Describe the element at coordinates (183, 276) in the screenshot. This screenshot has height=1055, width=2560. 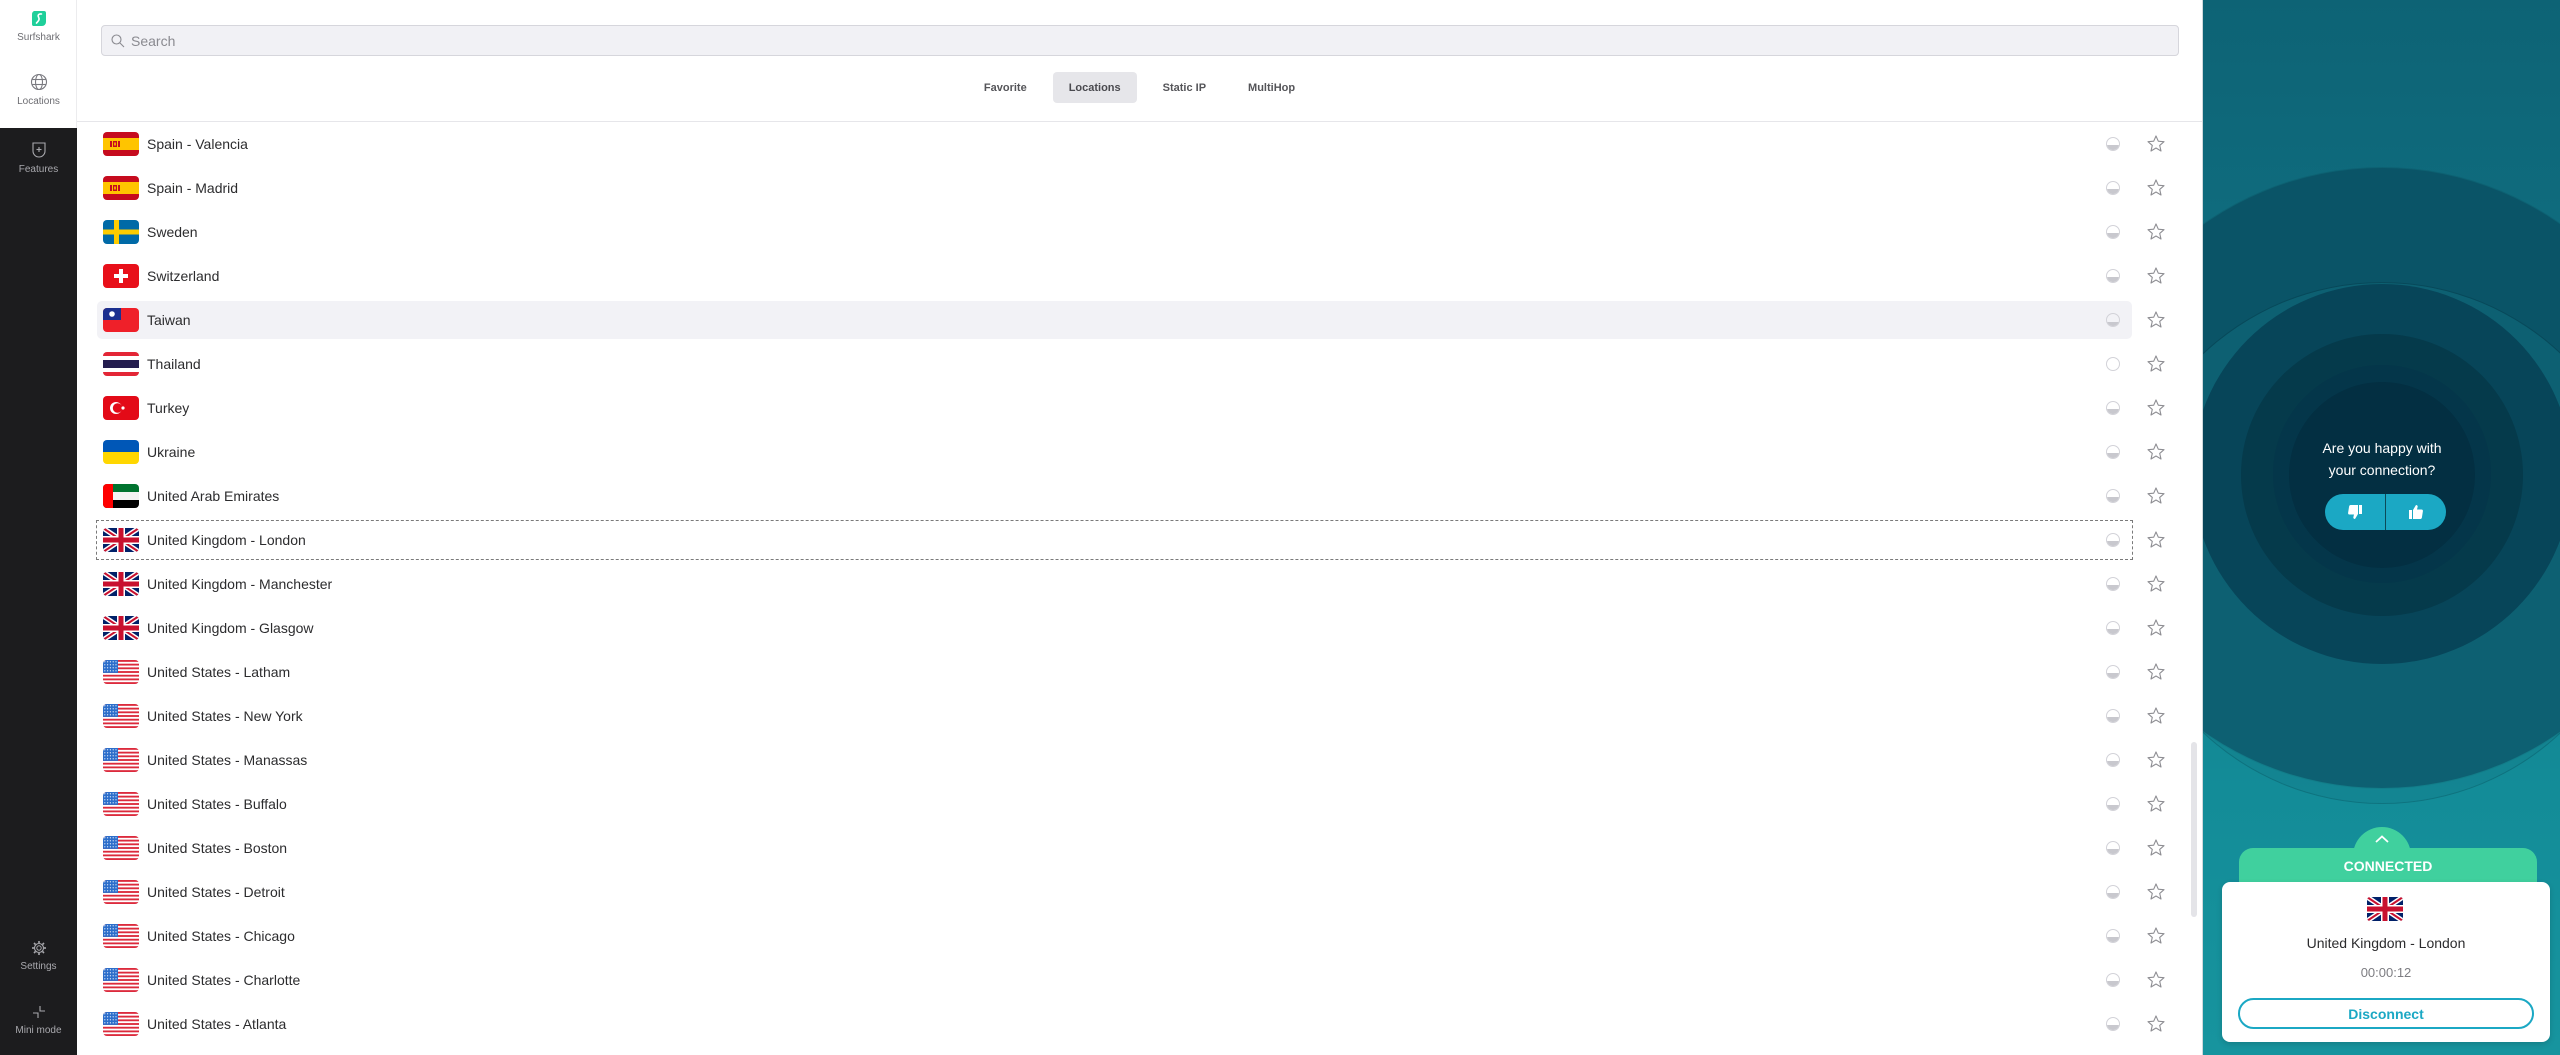
I see `location-name: Switzerland` at that location.